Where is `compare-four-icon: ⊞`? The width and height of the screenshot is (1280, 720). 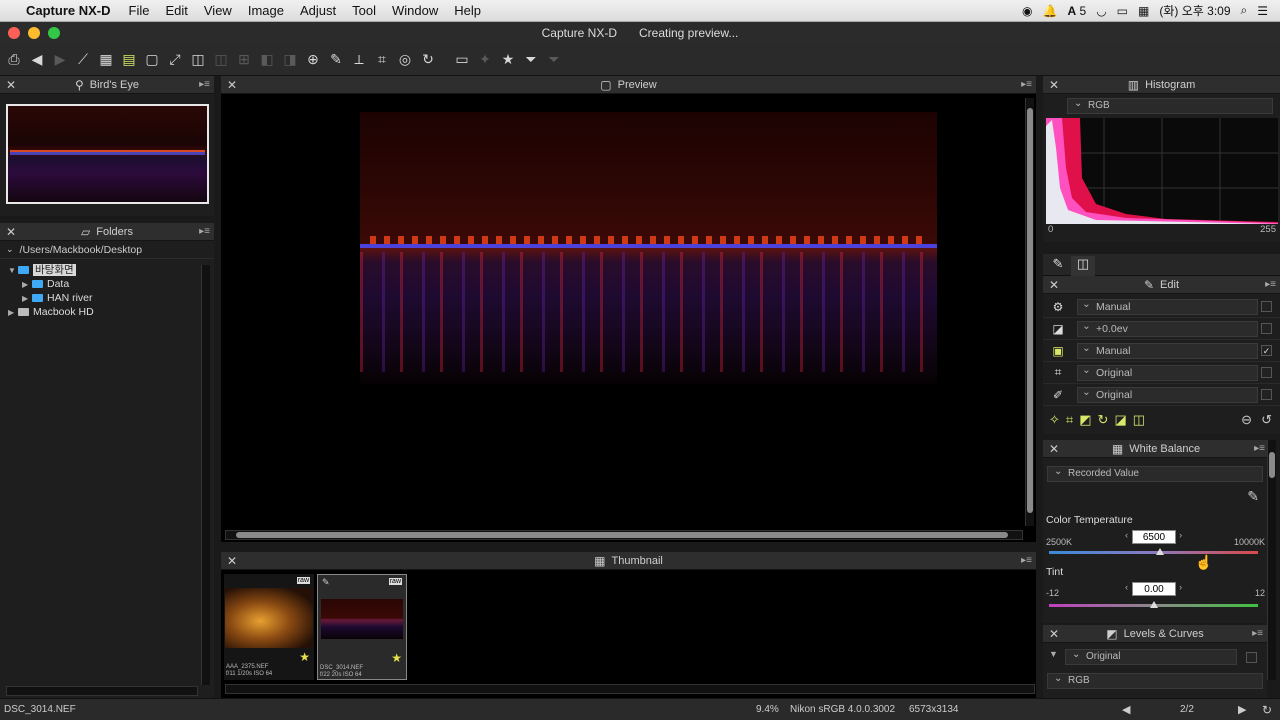
compare-four-icon: ⊞ is located at coordinates (244, 60).